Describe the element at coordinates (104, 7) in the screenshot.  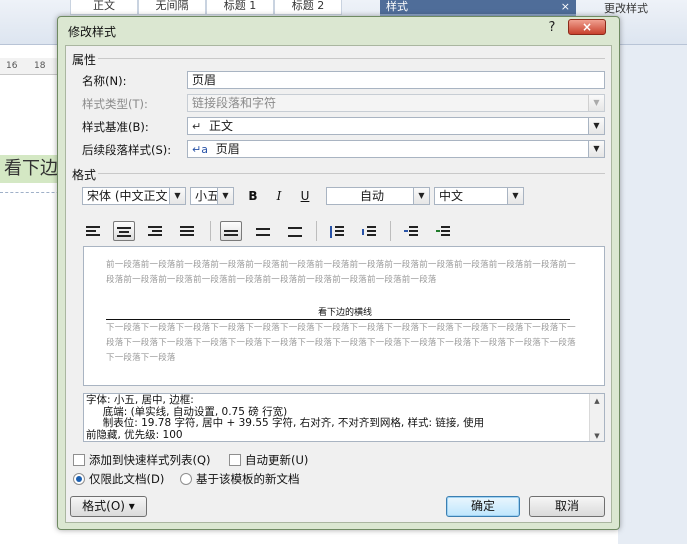
I see `gallery-style-normal: 正文` at that location.